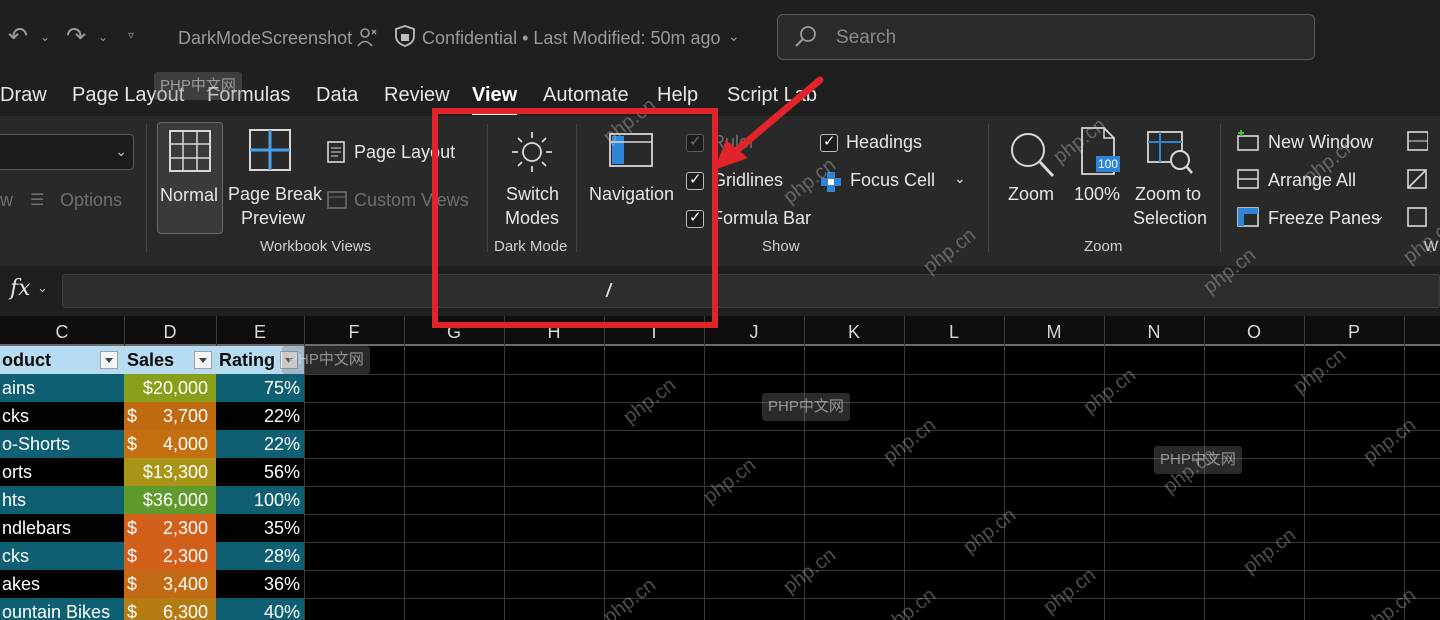 This screenshot has height=620, width=1440. What do you see at coordinates (754, 332) in the screenshot?
I see `column-header-j: J` at bounding box center [754, 332].